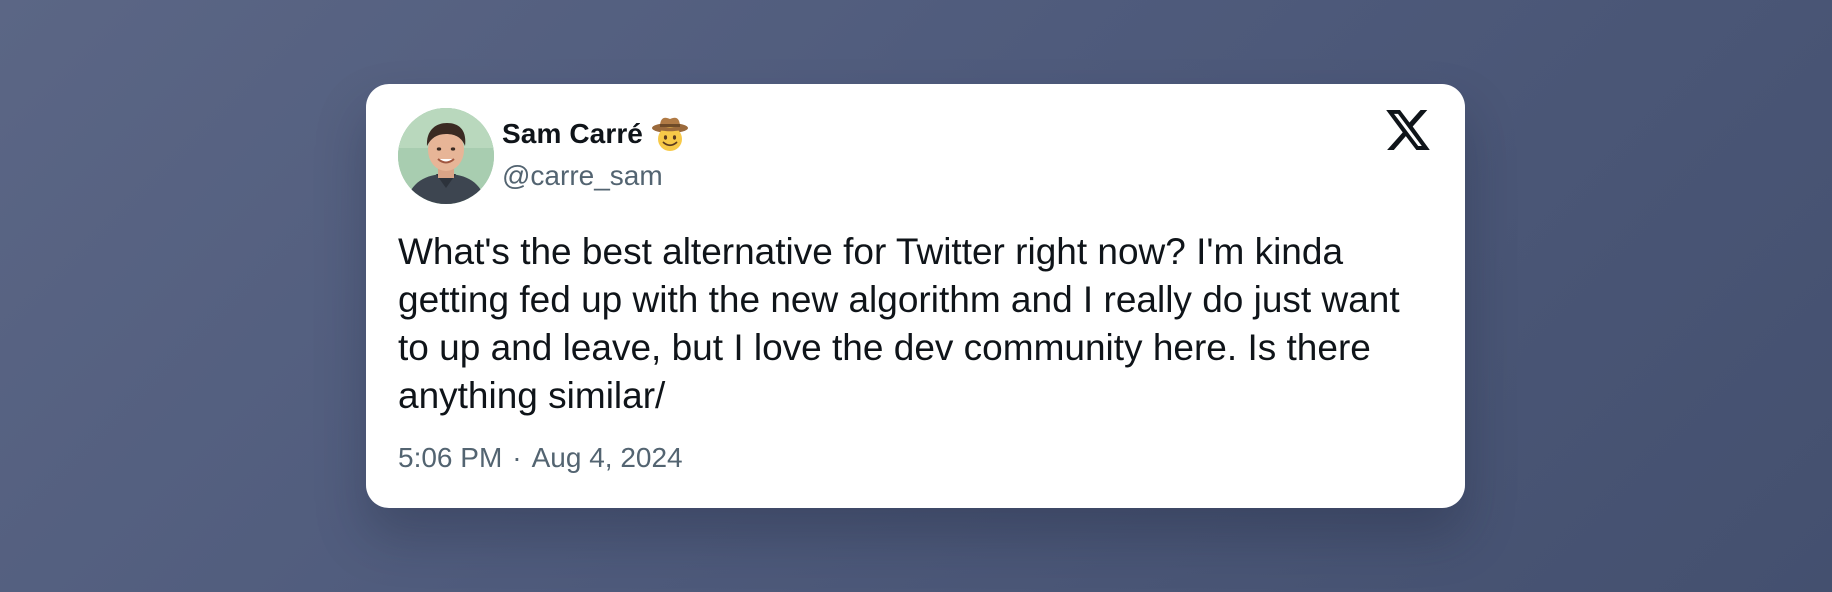 This screenshot has height=592, width=1832. Describe the element at coordinates (450, 457) in the screenshot. I see `tweet-time: 5:06 PM` at that location.